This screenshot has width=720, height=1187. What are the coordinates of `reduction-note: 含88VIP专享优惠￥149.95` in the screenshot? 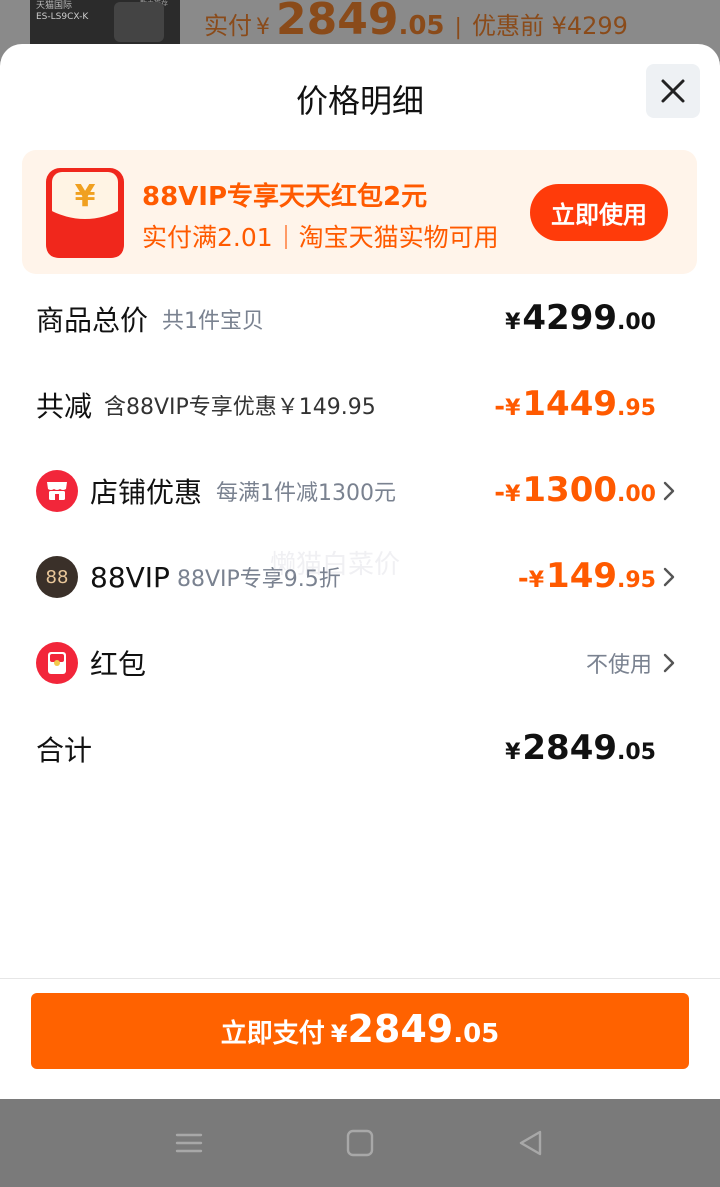 It's located at (240, 407).